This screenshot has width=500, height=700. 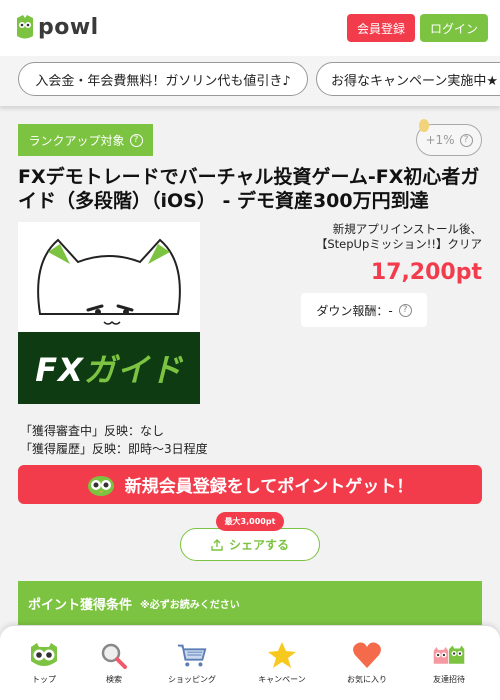 What do you see at coordinates (25, 27) in the screenshot?
I see `owl-logo-icon` at bounding box center [25, 27].